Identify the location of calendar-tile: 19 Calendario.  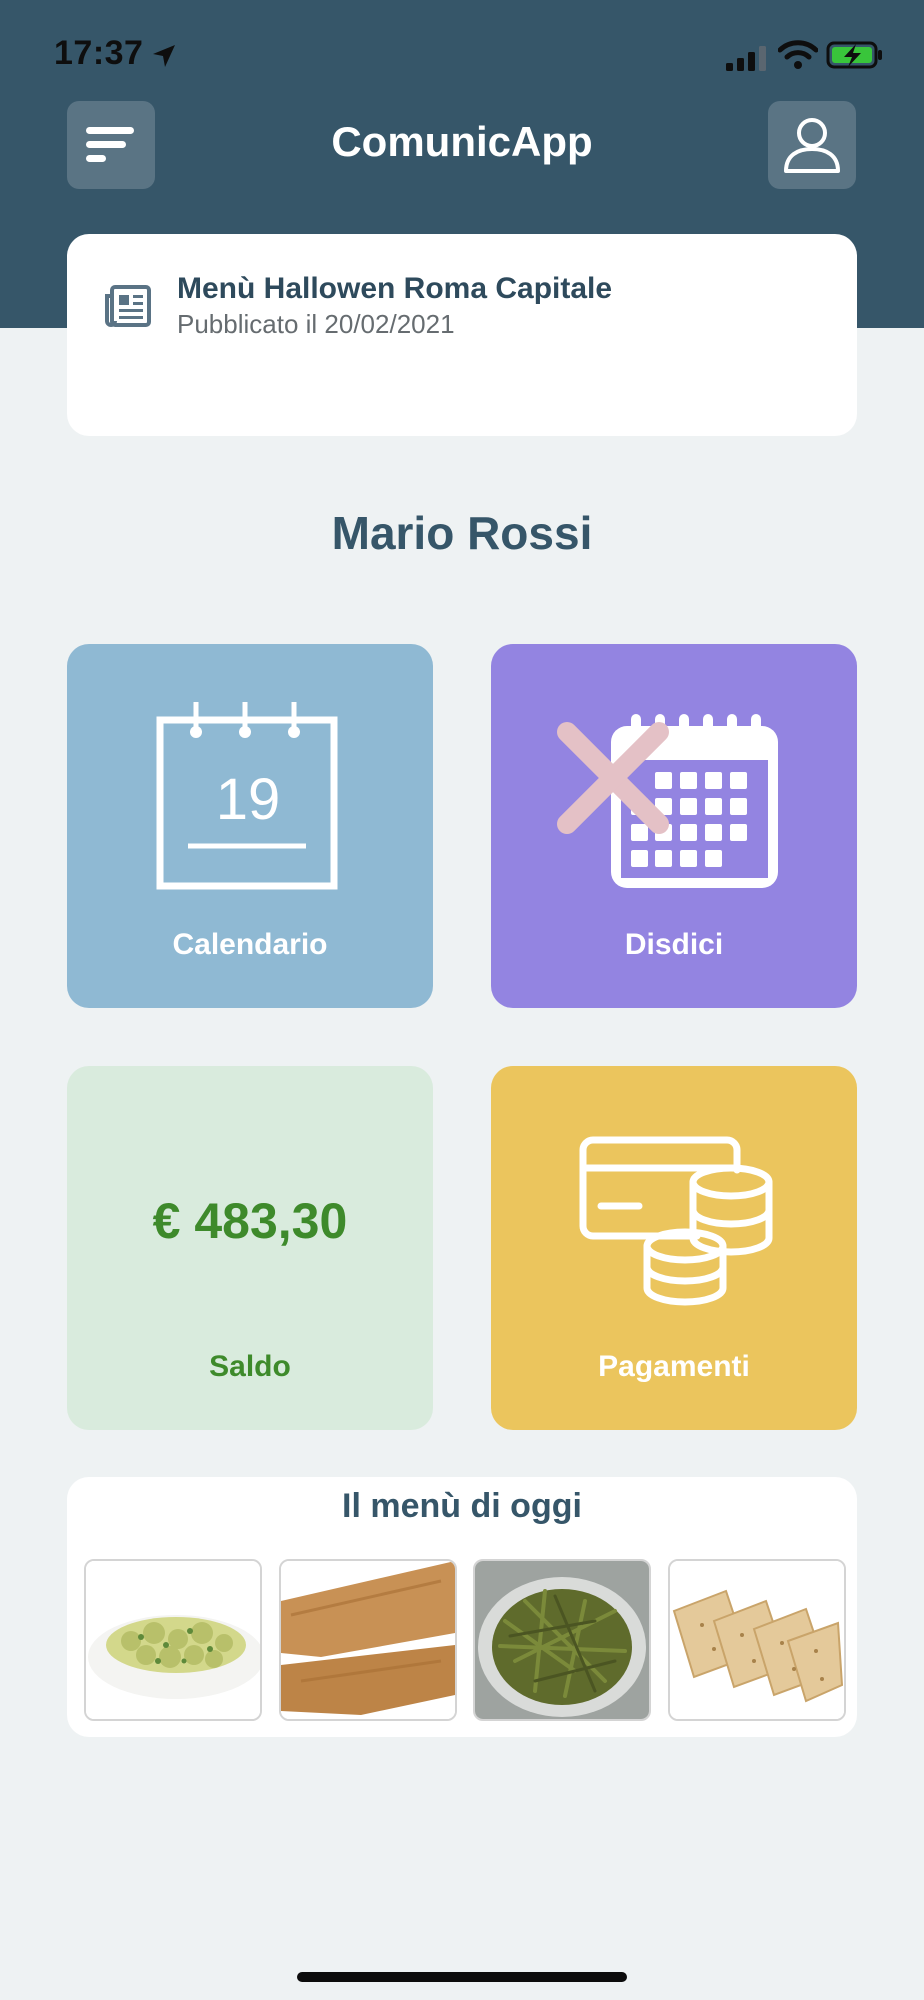
(250, 826).